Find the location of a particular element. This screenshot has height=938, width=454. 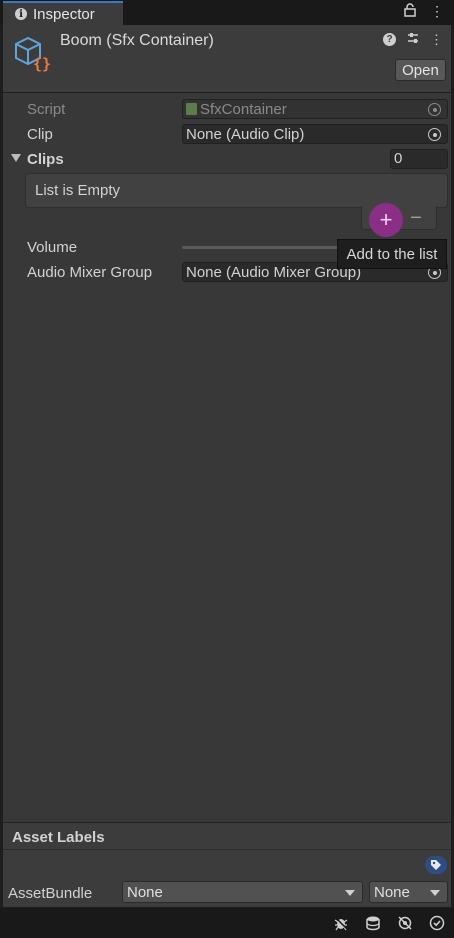

sfx-container-asset-icon: {} is located at coordinates (33, 54).